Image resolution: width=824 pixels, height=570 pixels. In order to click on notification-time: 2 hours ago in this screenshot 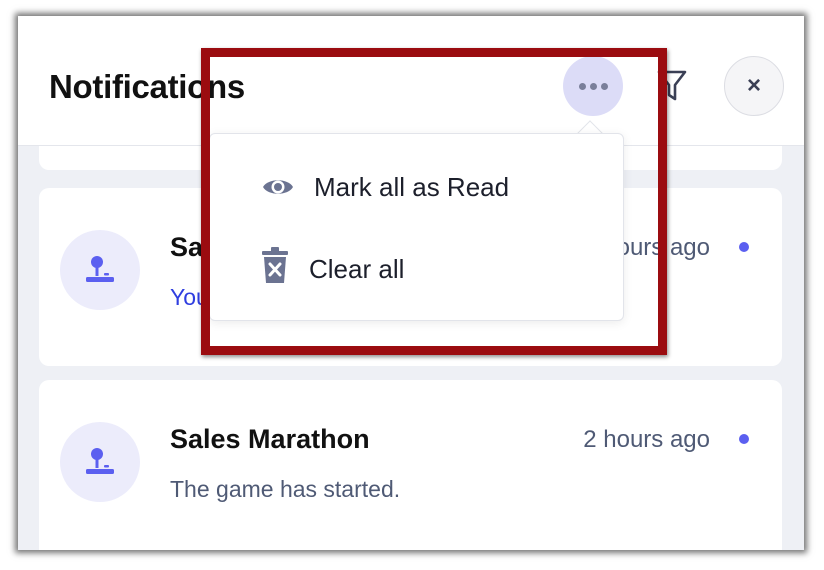, I will do `click(646, 439)`.